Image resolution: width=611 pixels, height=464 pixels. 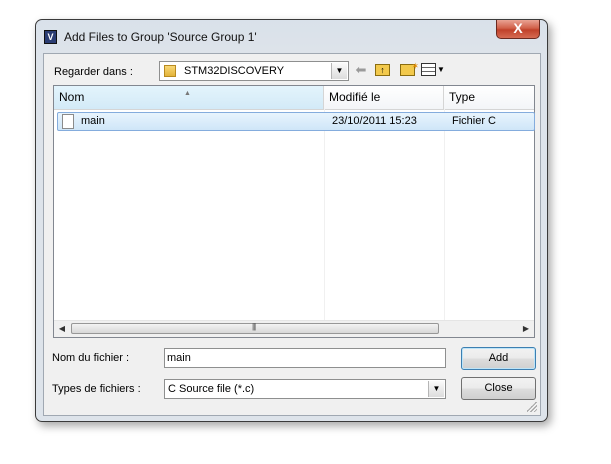 I want to click on scrollbar-thumb: |||, so click(x=255, y=328).